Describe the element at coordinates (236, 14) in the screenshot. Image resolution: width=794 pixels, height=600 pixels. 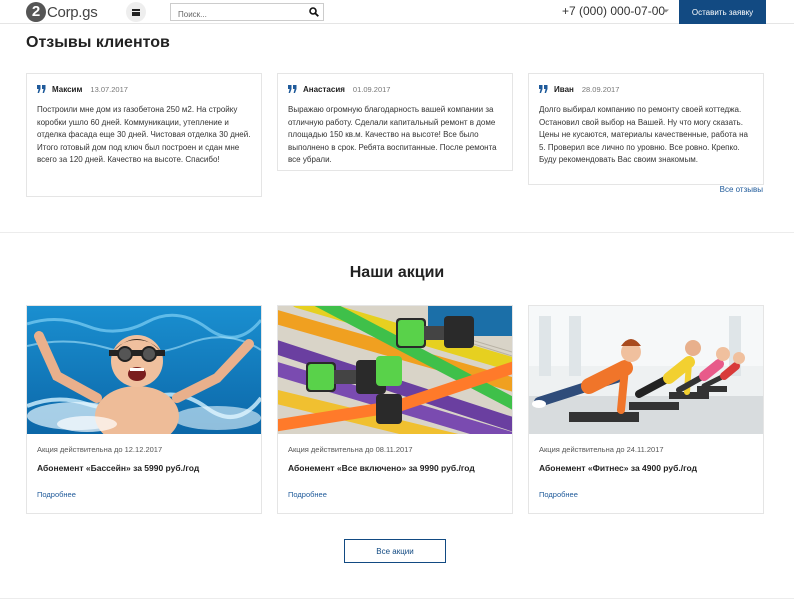
I see `search-input` at that location.